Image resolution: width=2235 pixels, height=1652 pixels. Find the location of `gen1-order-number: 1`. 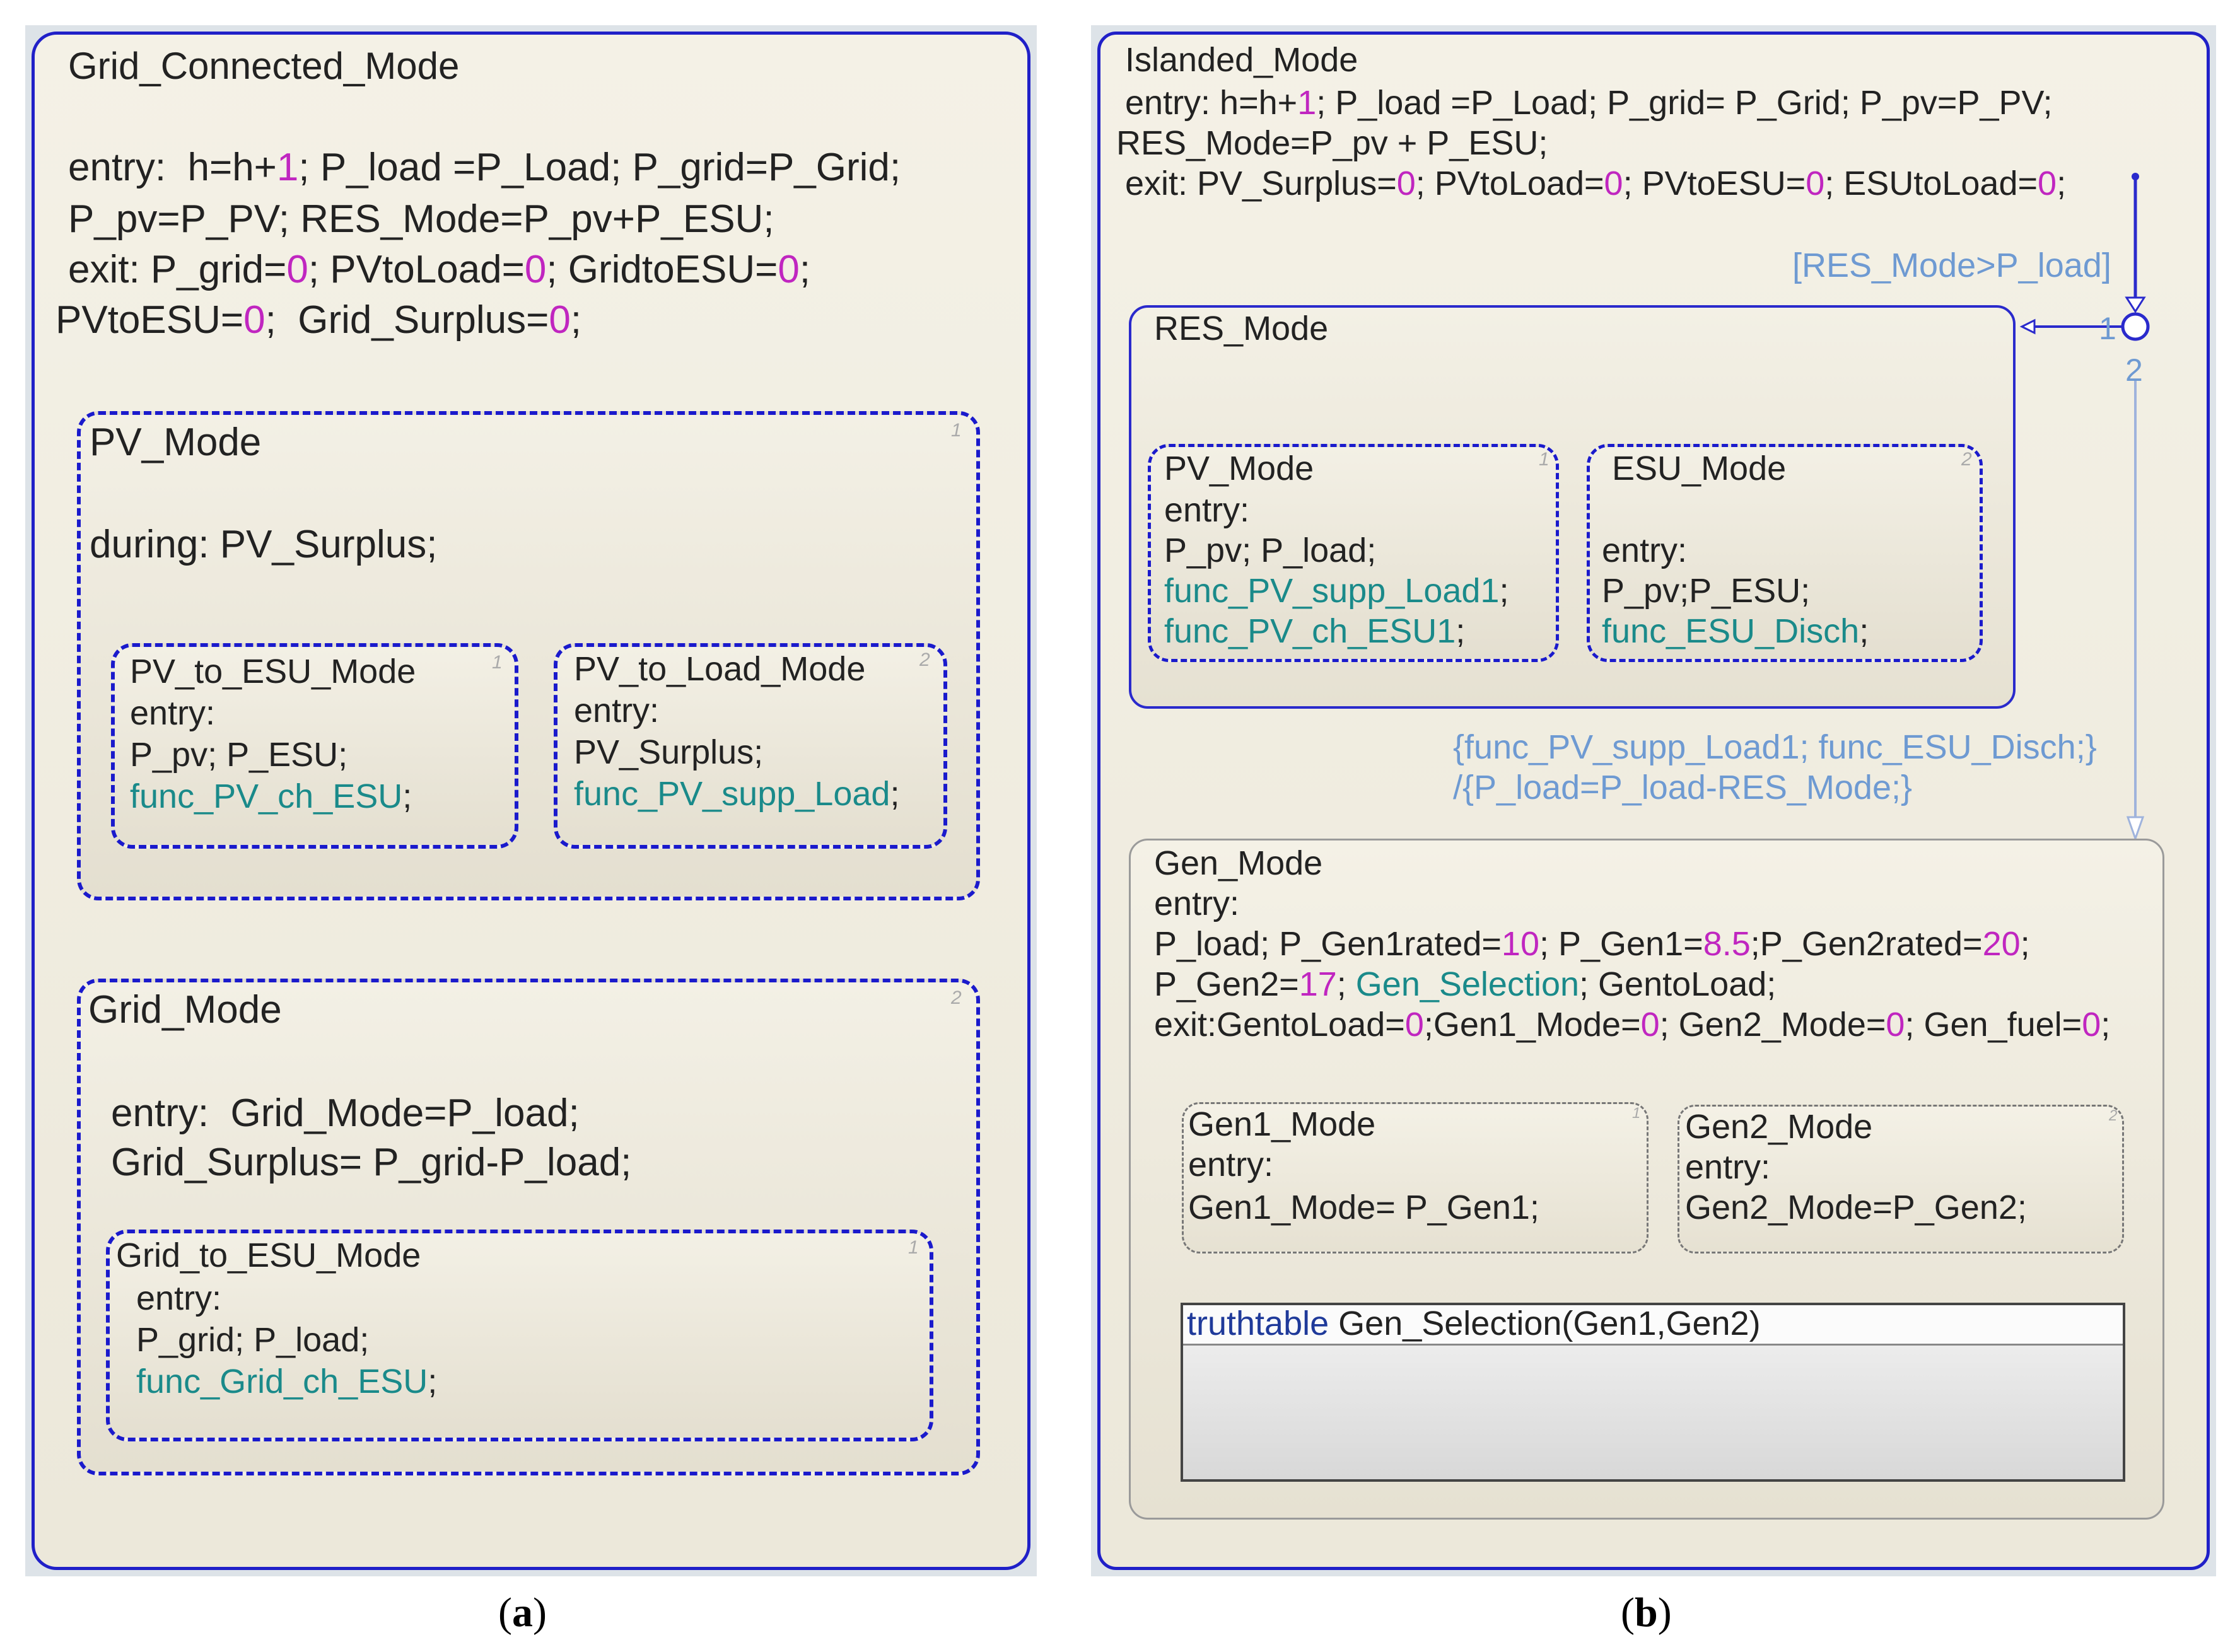

gen1-order-number: 1 is located at coordinates (1637, 1113).